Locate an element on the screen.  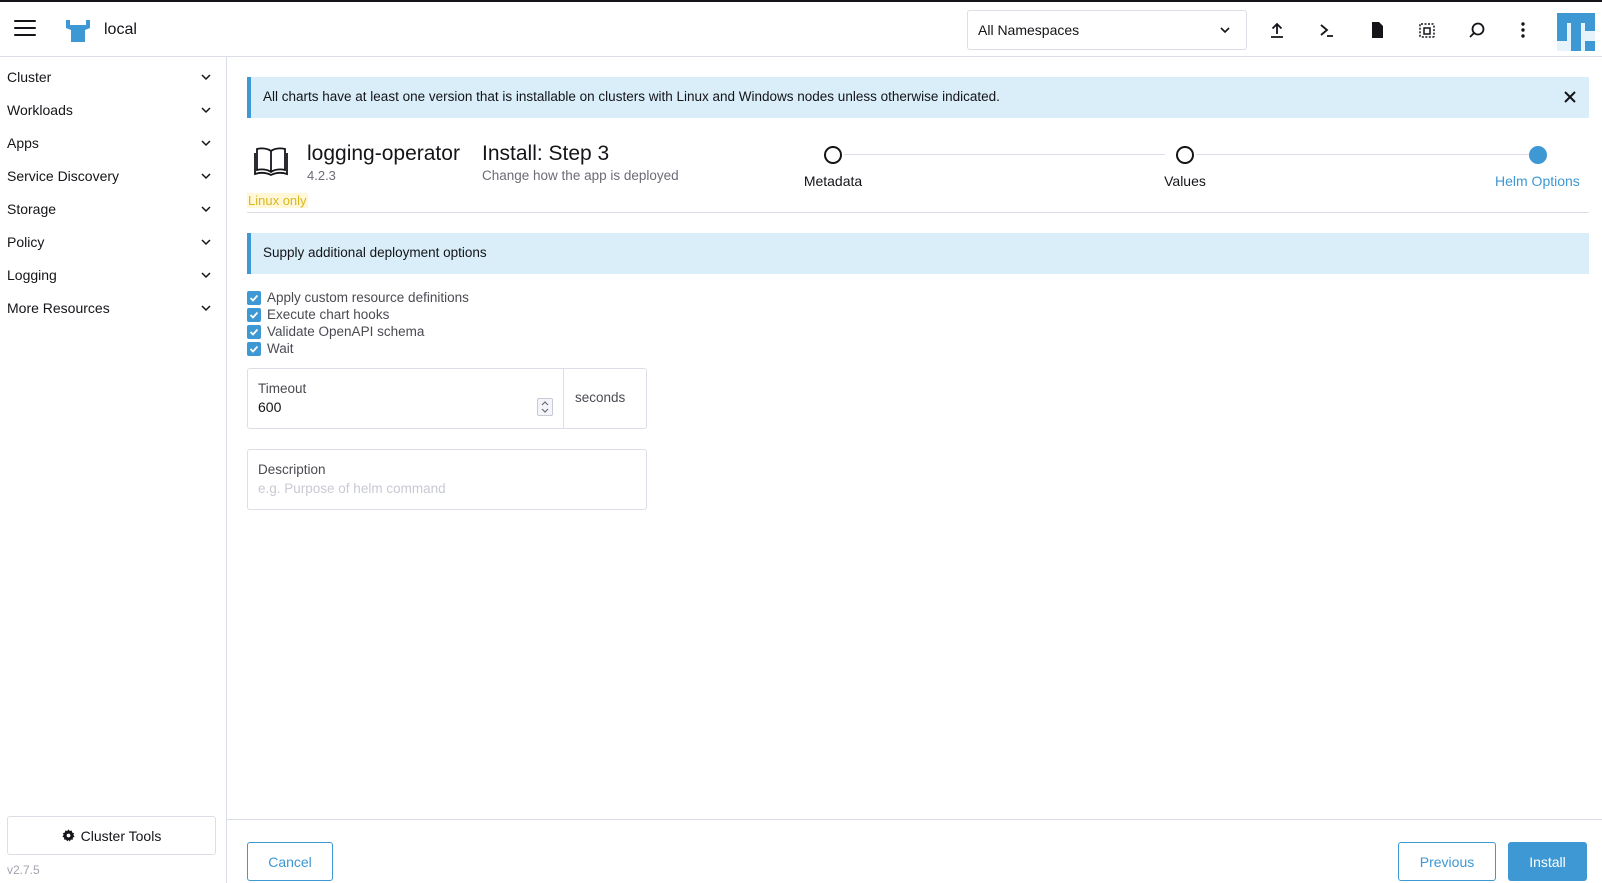
install-button: Install is located at coordinates (1547, 861).